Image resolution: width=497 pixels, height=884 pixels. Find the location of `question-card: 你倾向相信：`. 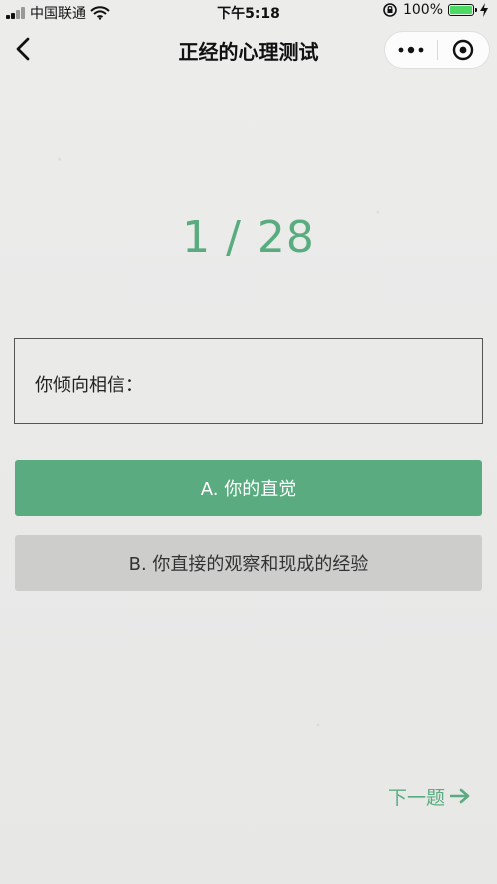

question-card: 你倾向相信： is located at coordinates (248, 381).